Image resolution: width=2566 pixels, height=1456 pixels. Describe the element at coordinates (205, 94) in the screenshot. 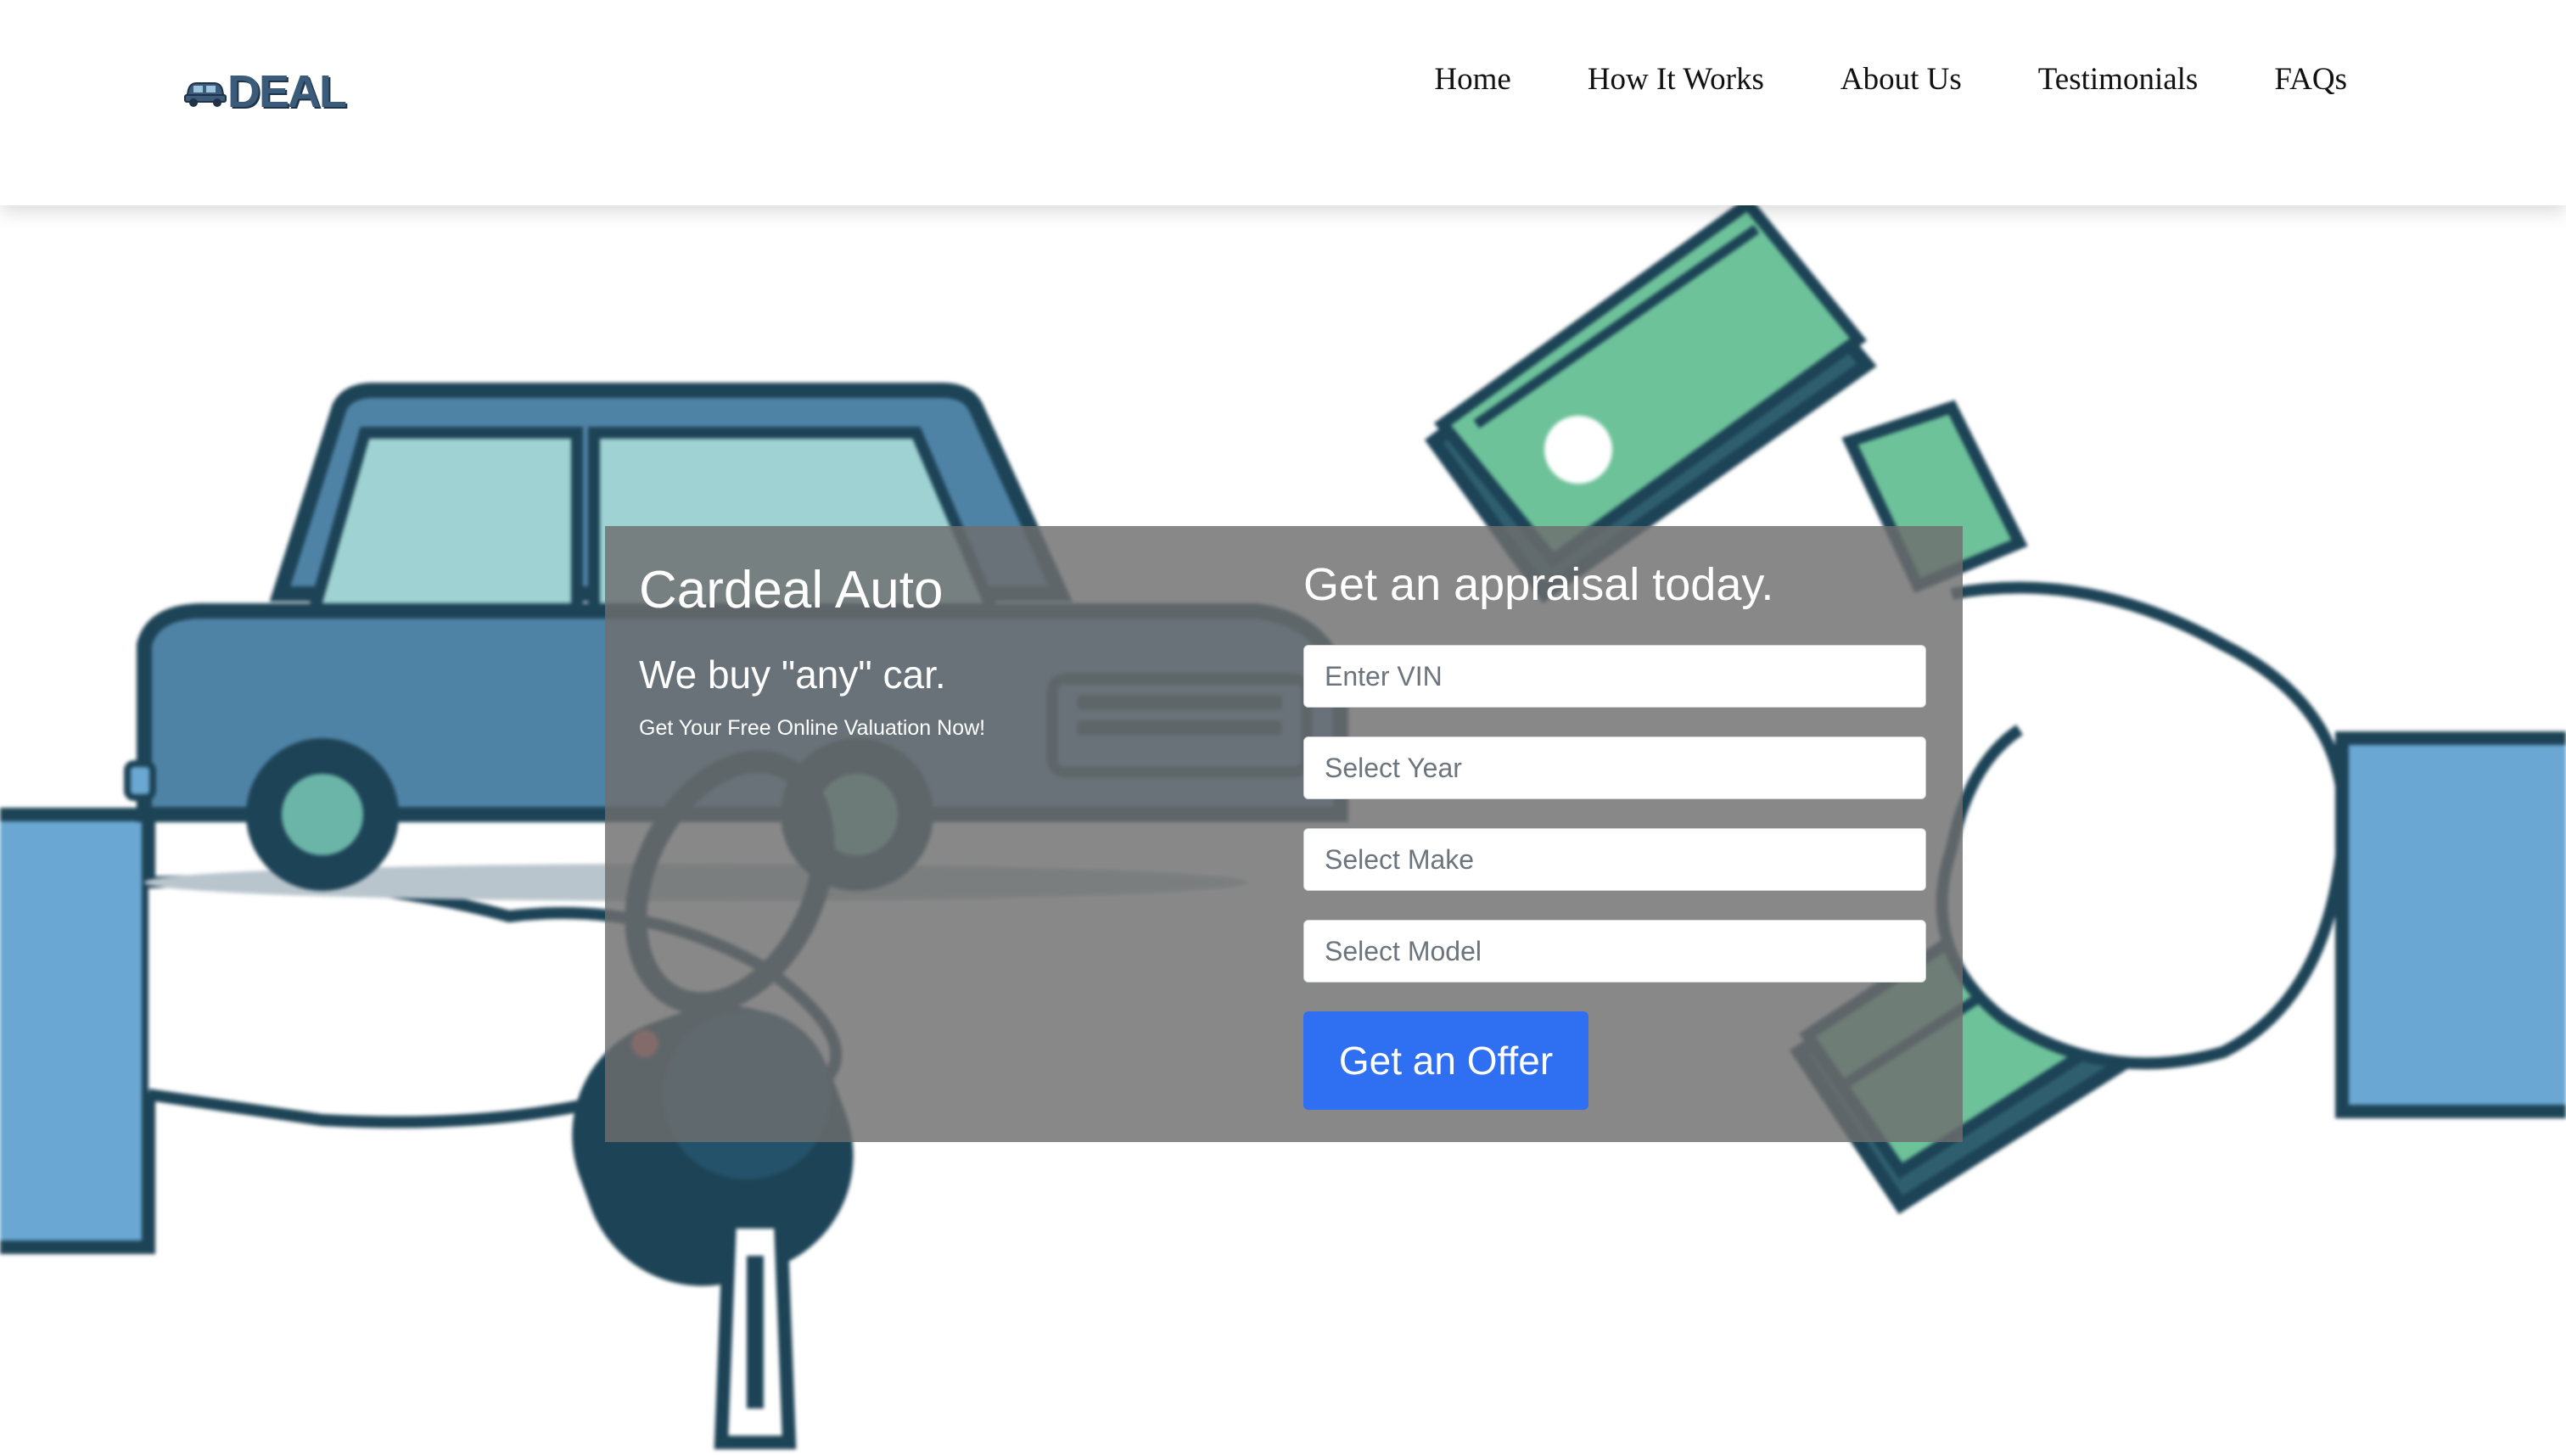

I see `car-logo-icon` at that location.